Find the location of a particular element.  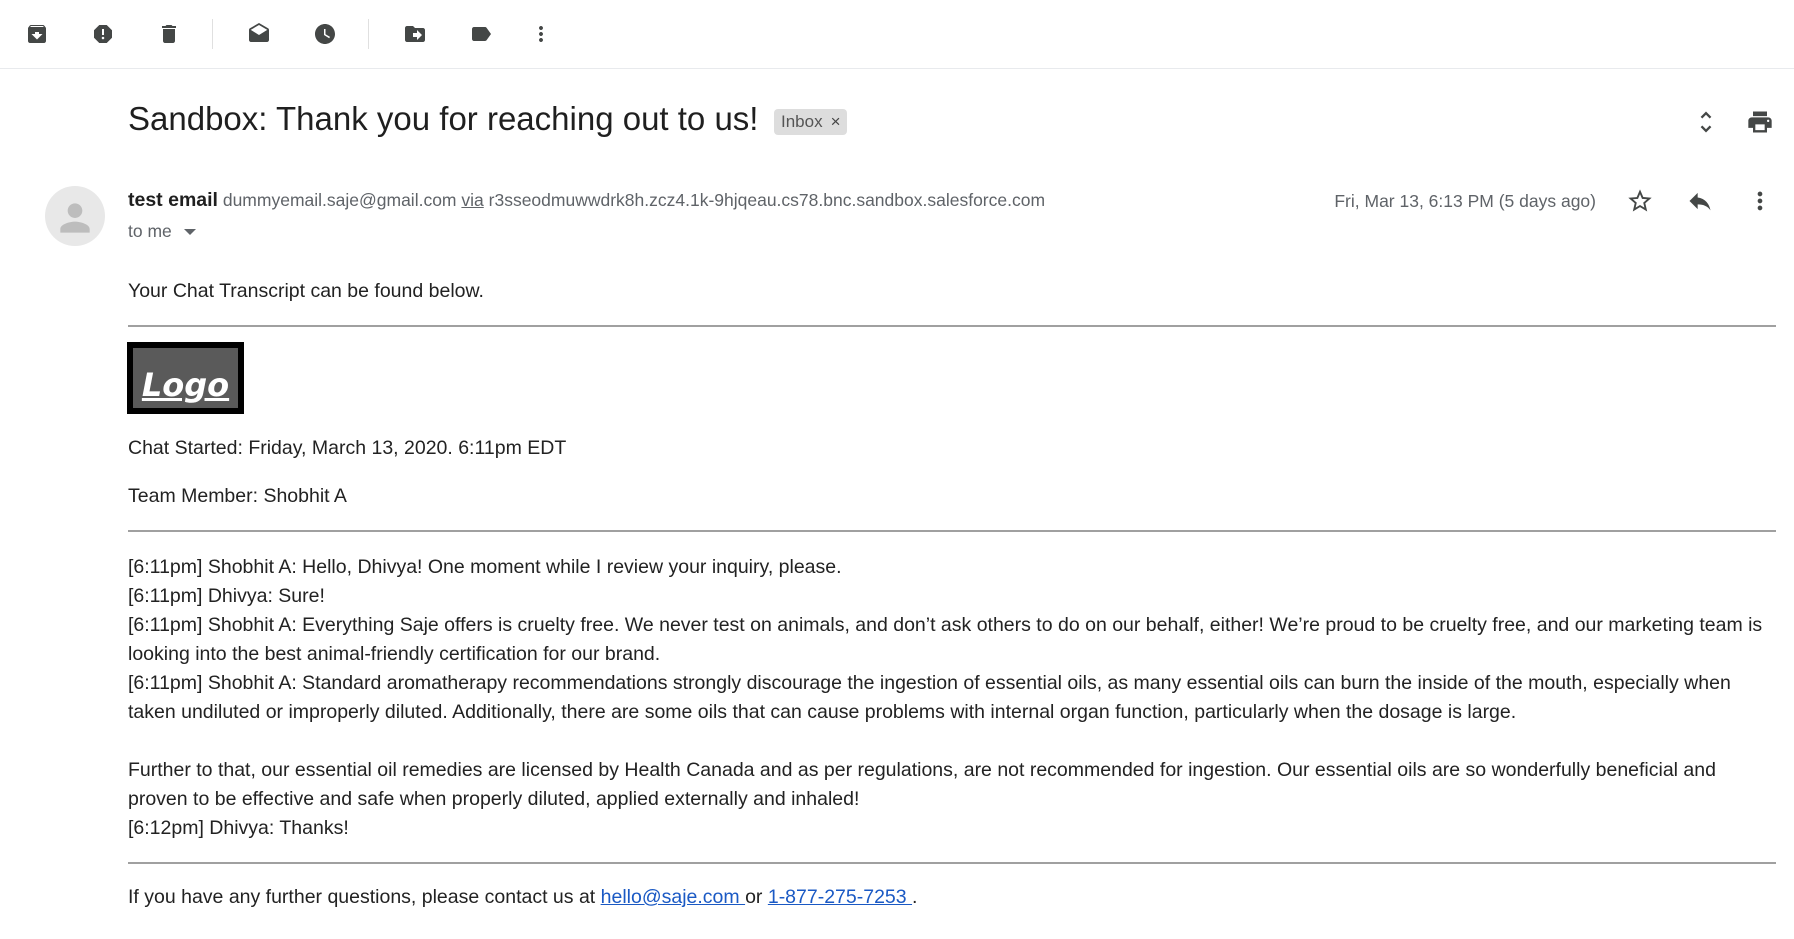

toolbar is located at coordinates (897, 34).